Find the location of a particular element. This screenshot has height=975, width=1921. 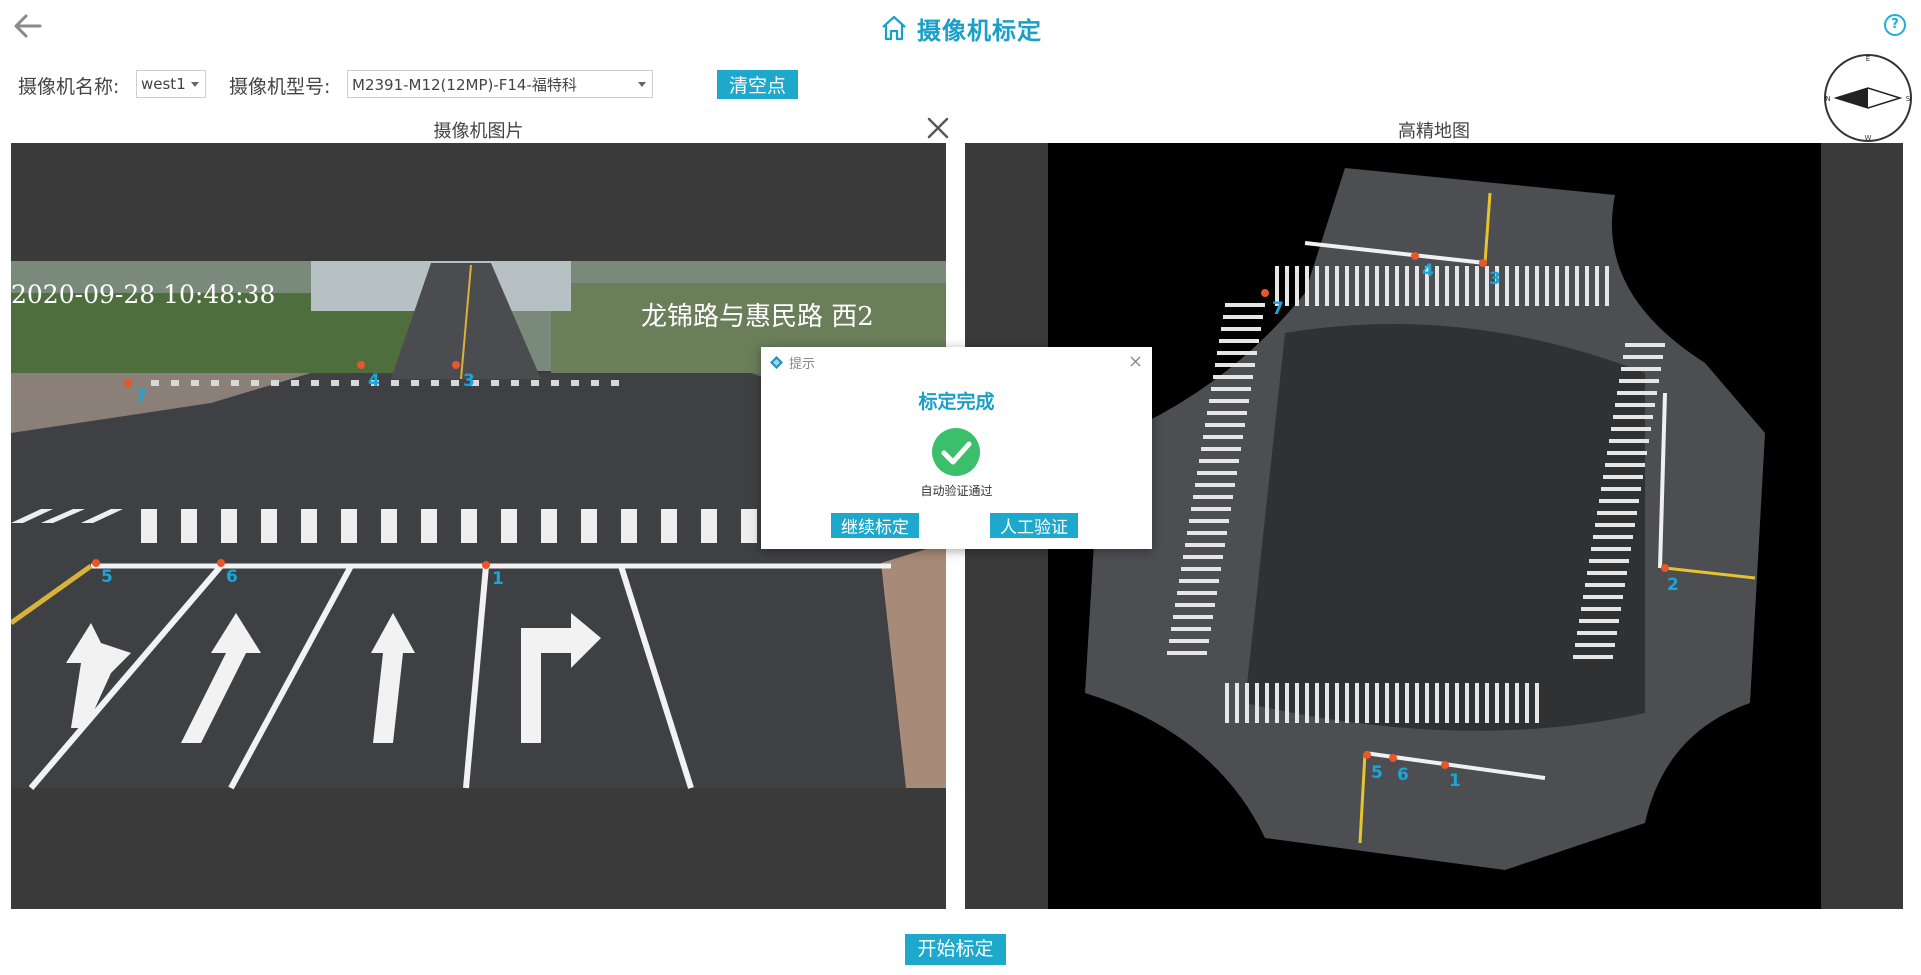

help-icon: ? is located at coordinates (1895, 25).